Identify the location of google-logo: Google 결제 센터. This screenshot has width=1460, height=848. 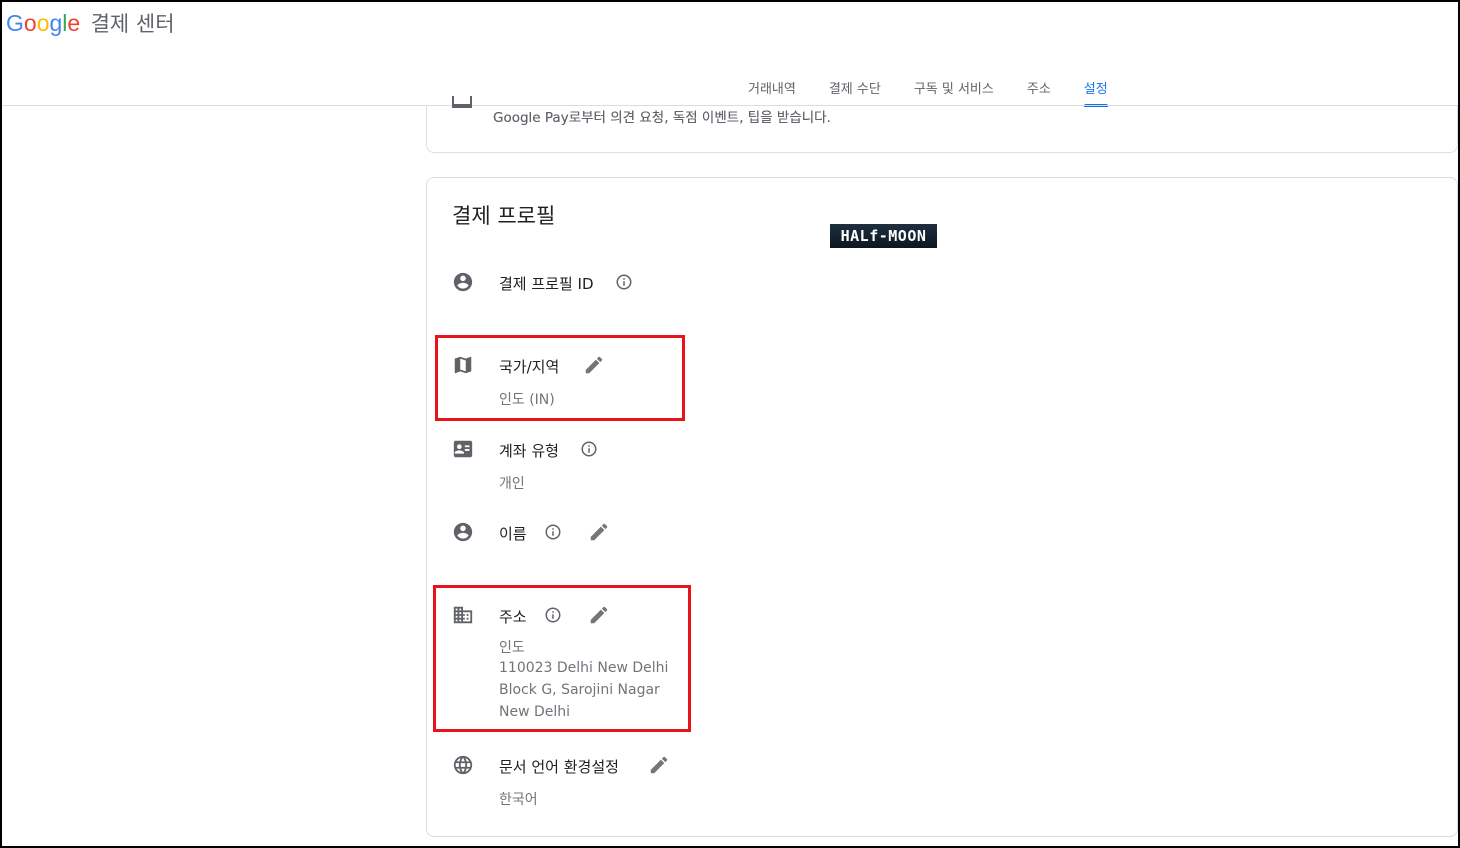
(90, 23).